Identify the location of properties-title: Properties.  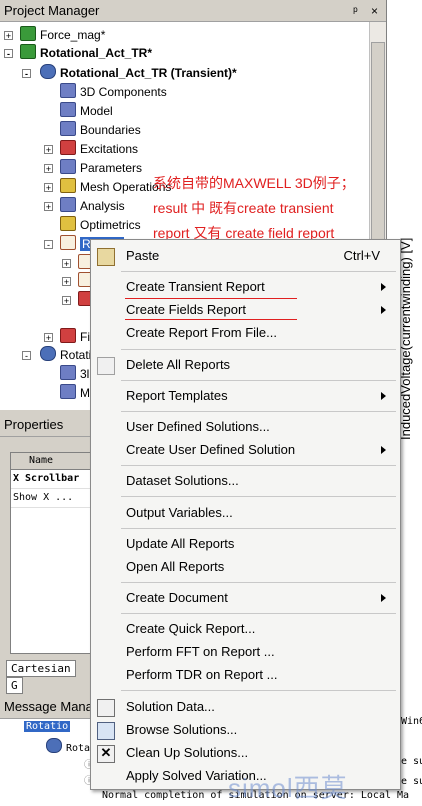
(45, 425).